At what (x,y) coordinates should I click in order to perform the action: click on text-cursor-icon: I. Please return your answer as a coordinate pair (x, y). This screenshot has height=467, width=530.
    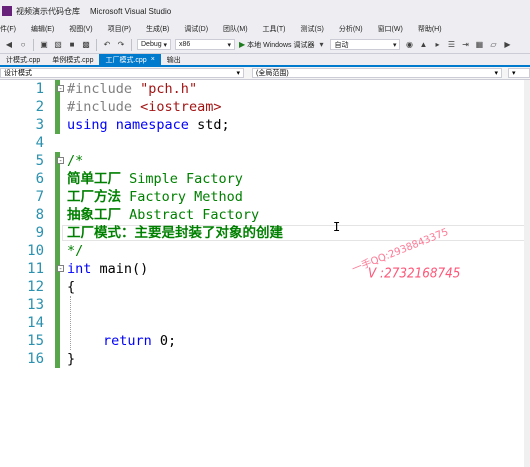
    Looking at the image, I should click on (337, 227).